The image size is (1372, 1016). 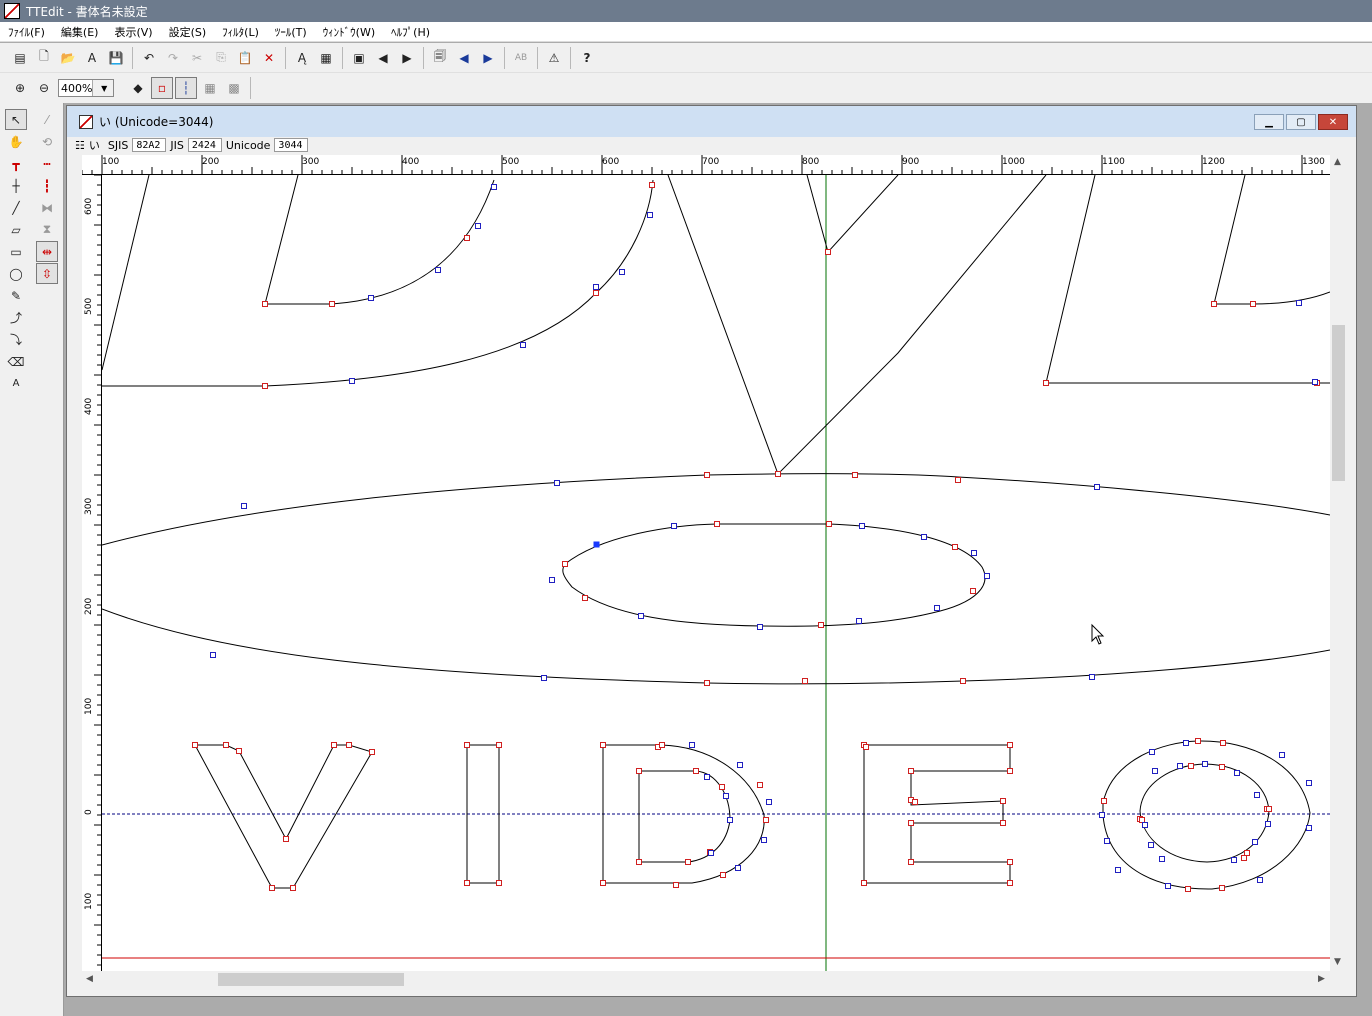 I want to click on menu-filter: ﾌｨﾙﾀ(L), so click(x=240, y=32).